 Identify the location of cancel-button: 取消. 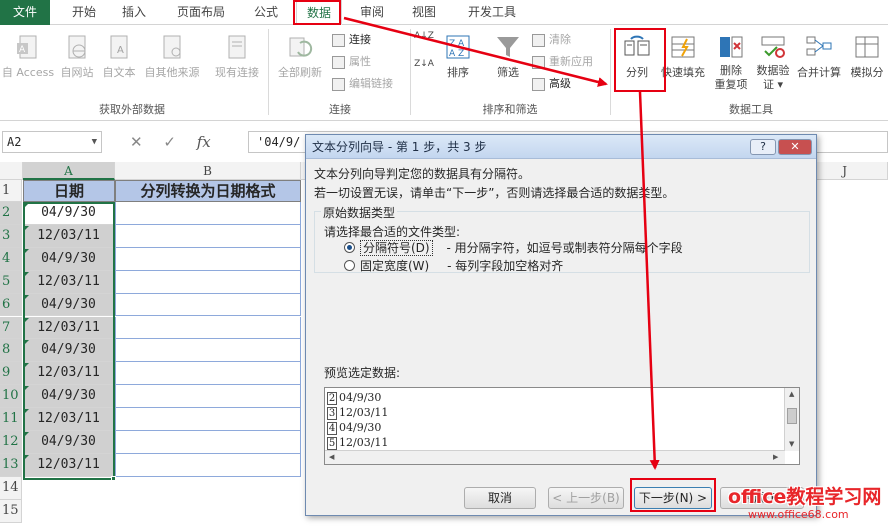
(500, 498).